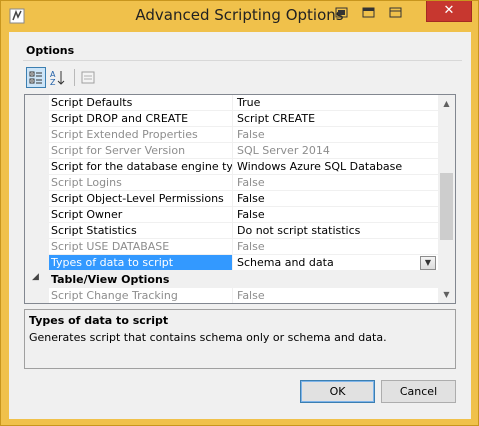 This screenshot has height=426, width=479. What do you see at coordinates (141, 135) in the screenshot?
I see `property-name: Script Extended Properties` at bounding box center [141, 135].